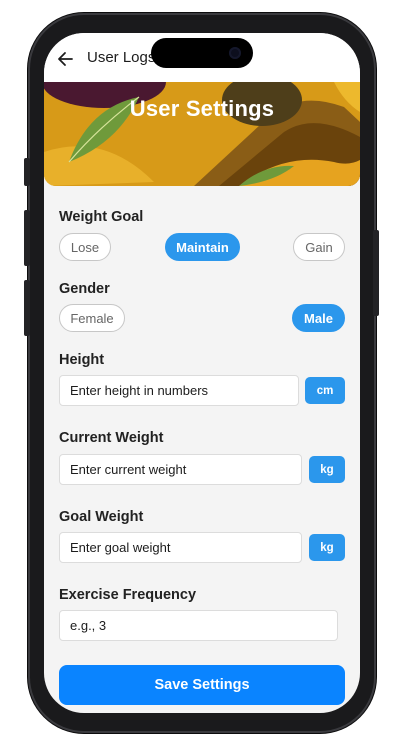 The image size is (403, 749). What do you see at coordinates (198, 625) in the screenshot?
I see `exercise-frequency-input: e.g., 3` at bounding box center [198, 625].